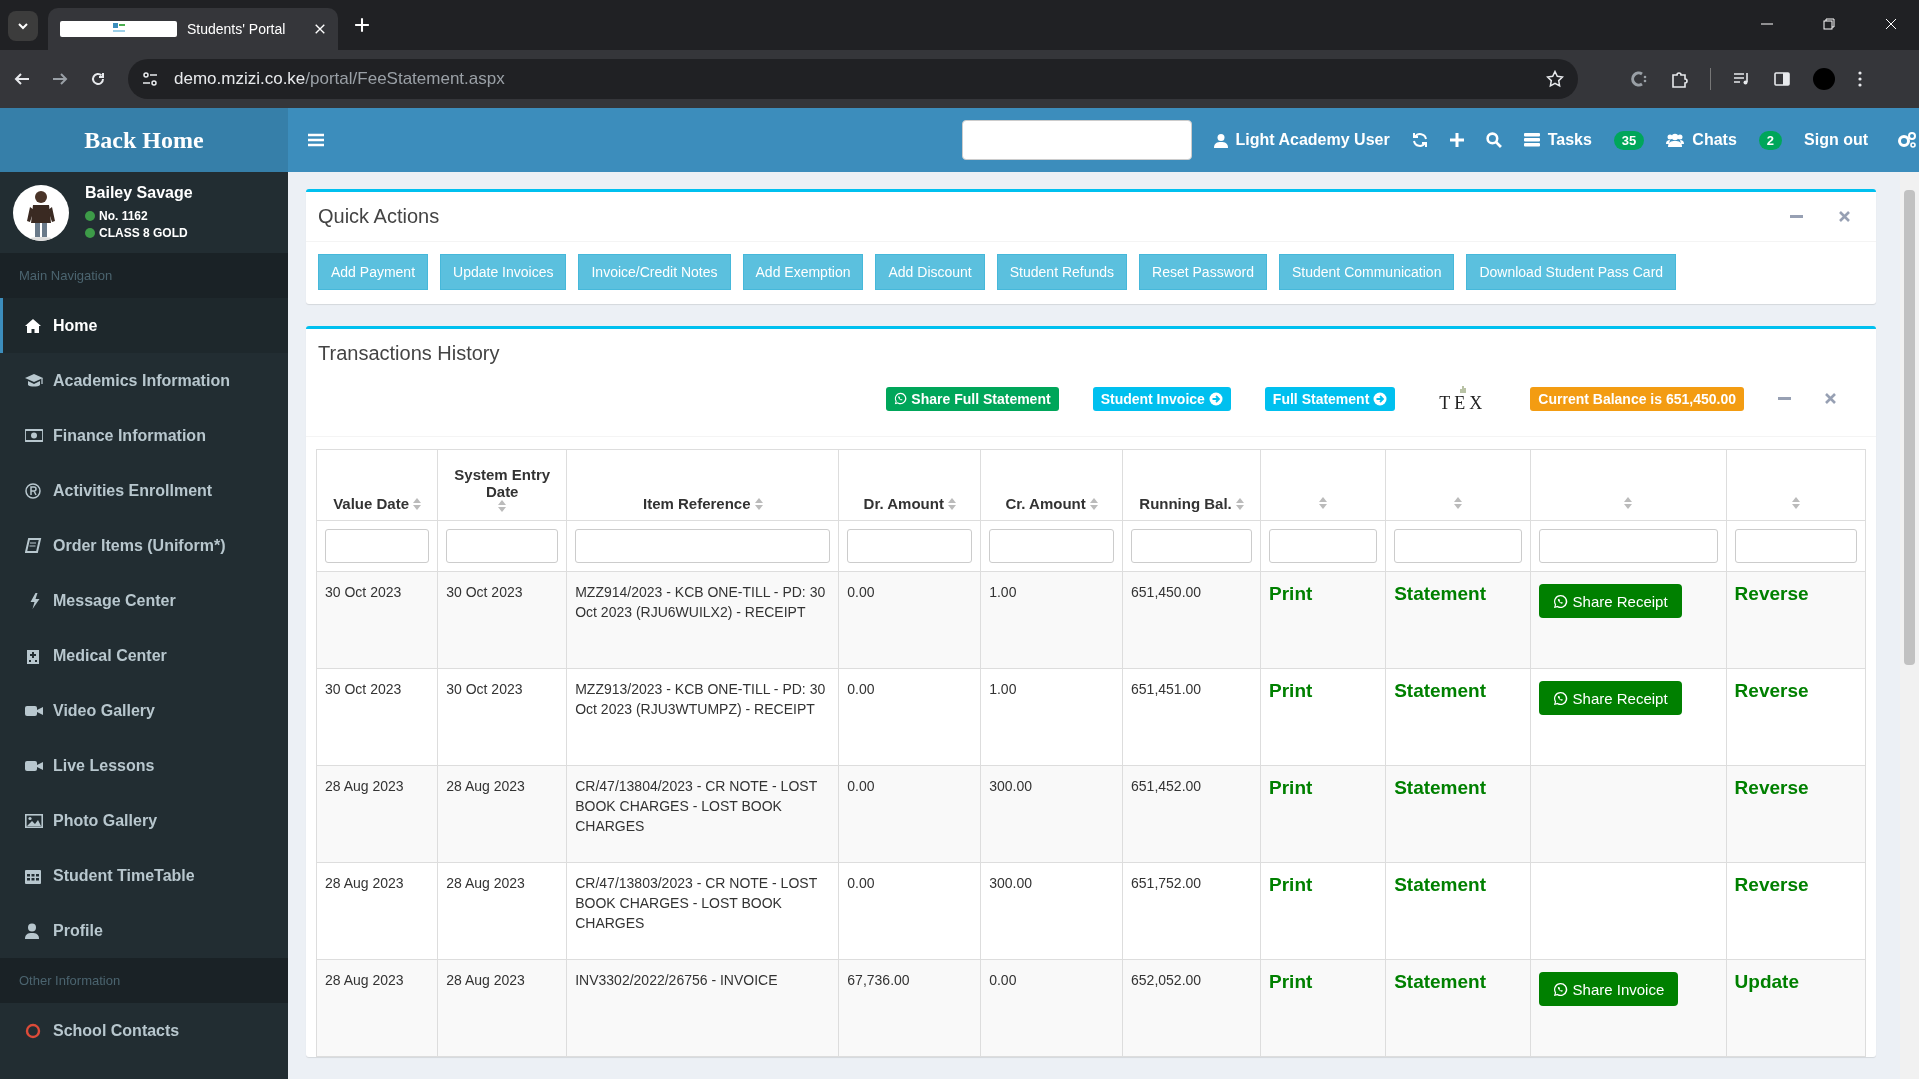  Describe the element at coordinates (144, 545) in the screenshot. I see `nav-item: Order Items (Uniform*)` at that location.